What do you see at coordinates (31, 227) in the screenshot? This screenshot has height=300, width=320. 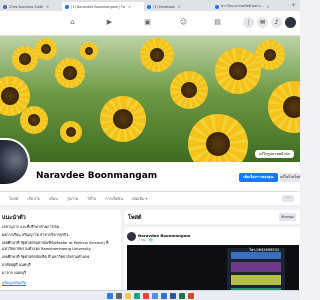 I see `intro-item: เลขานุการ และที่ปรึกษาด้านการเงิน` at bounding box center [31, 227].